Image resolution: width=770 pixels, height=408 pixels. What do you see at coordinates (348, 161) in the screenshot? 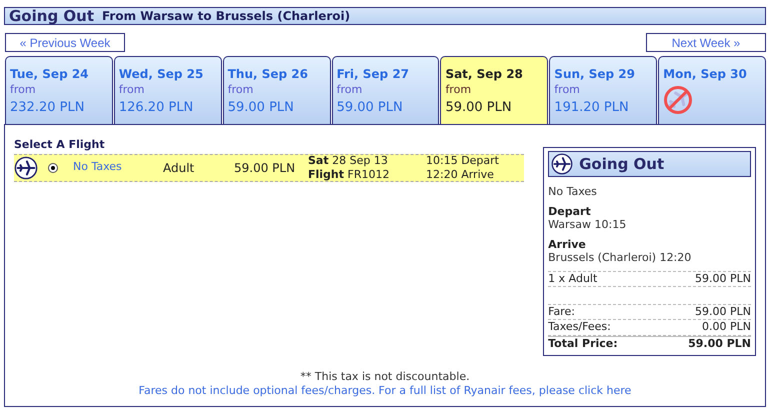
I see `flight-date: Sat 28 Sep 13` at bounding box center [348, 161].